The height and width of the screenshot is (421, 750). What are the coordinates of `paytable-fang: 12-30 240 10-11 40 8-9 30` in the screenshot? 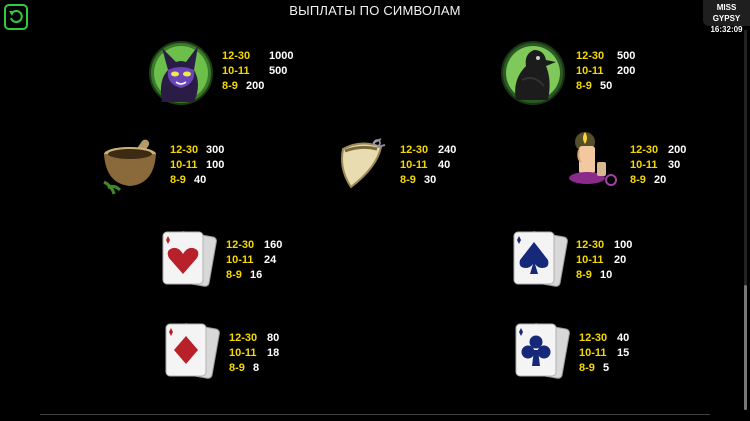 It's located at (428, 165).